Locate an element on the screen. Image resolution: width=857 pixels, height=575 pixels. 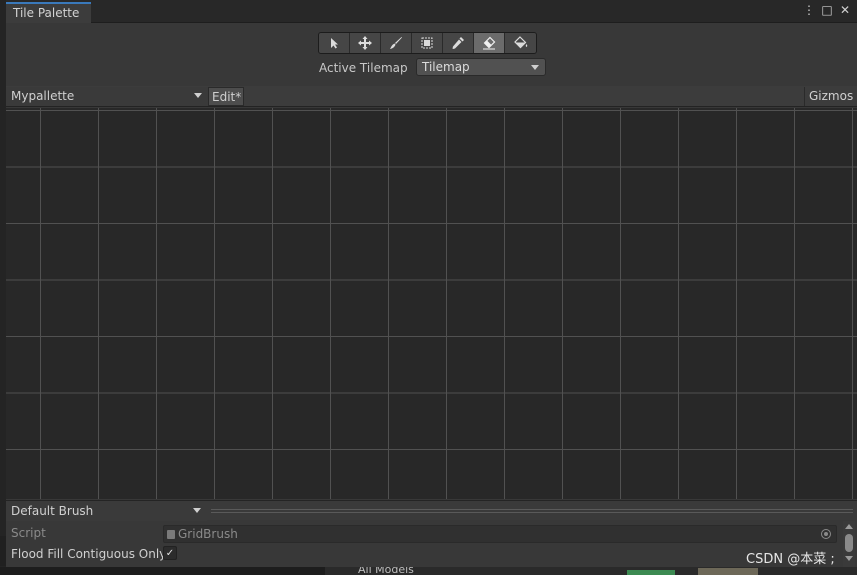
flood-fill-label: Flood Fill Contiguous Only is located at coordinates (89, 554).